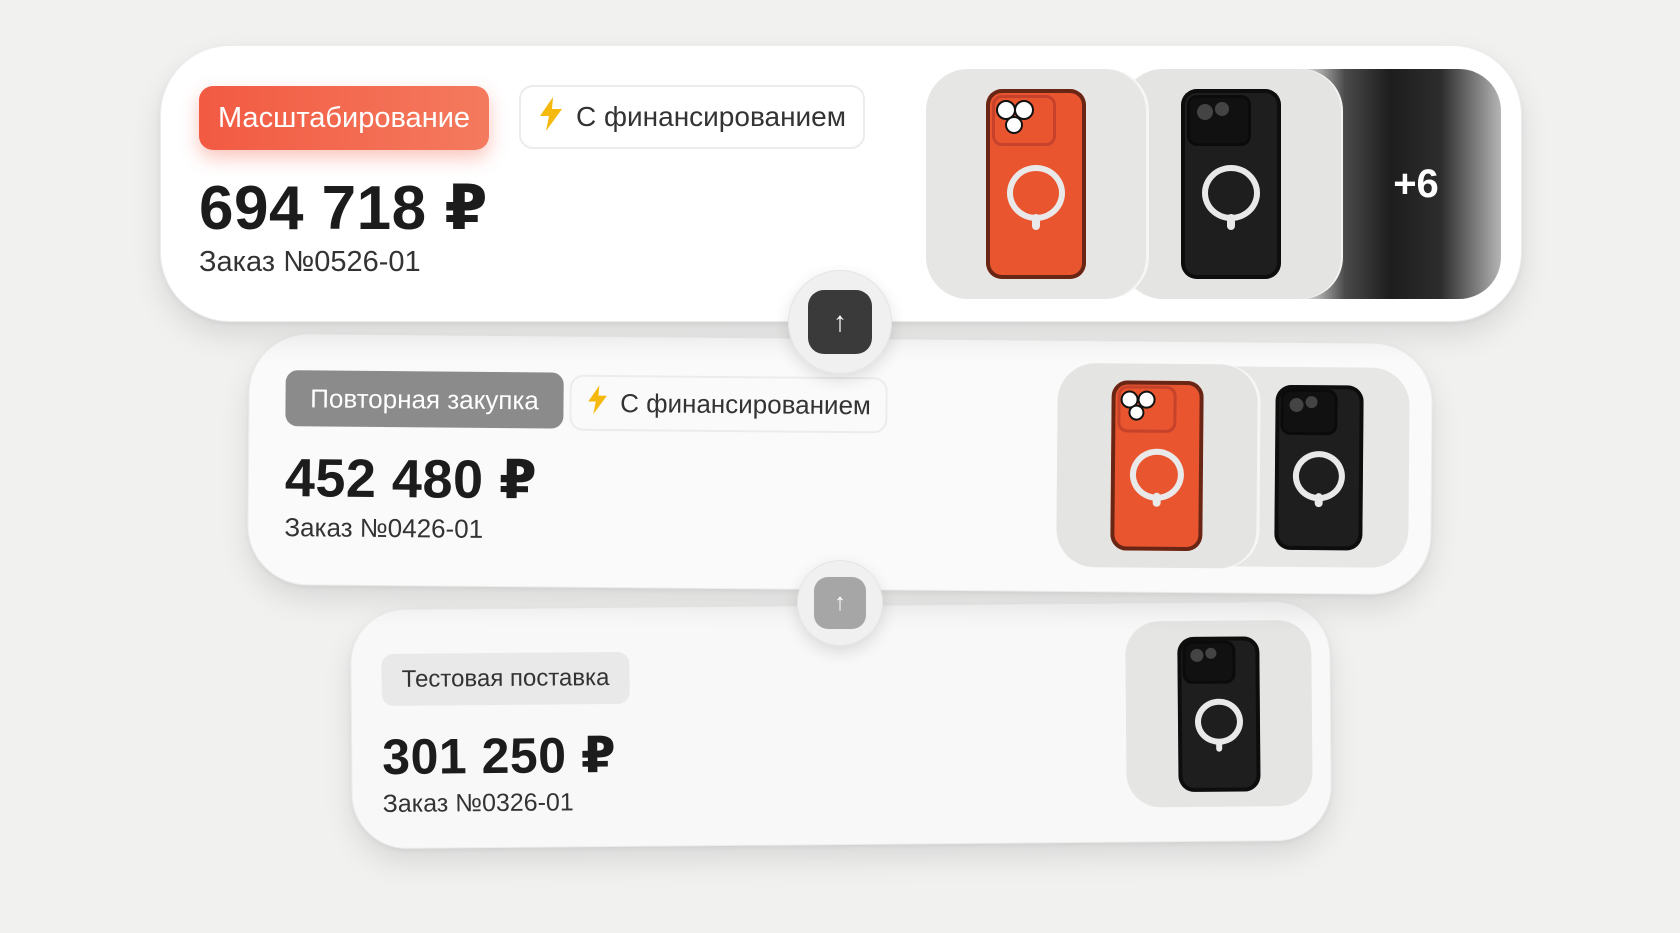 The image size is (1680, 933). Describe the element at coordinates (310, 262) in the screenshot. I see `order-number: Заказ №0526-01` at that location.